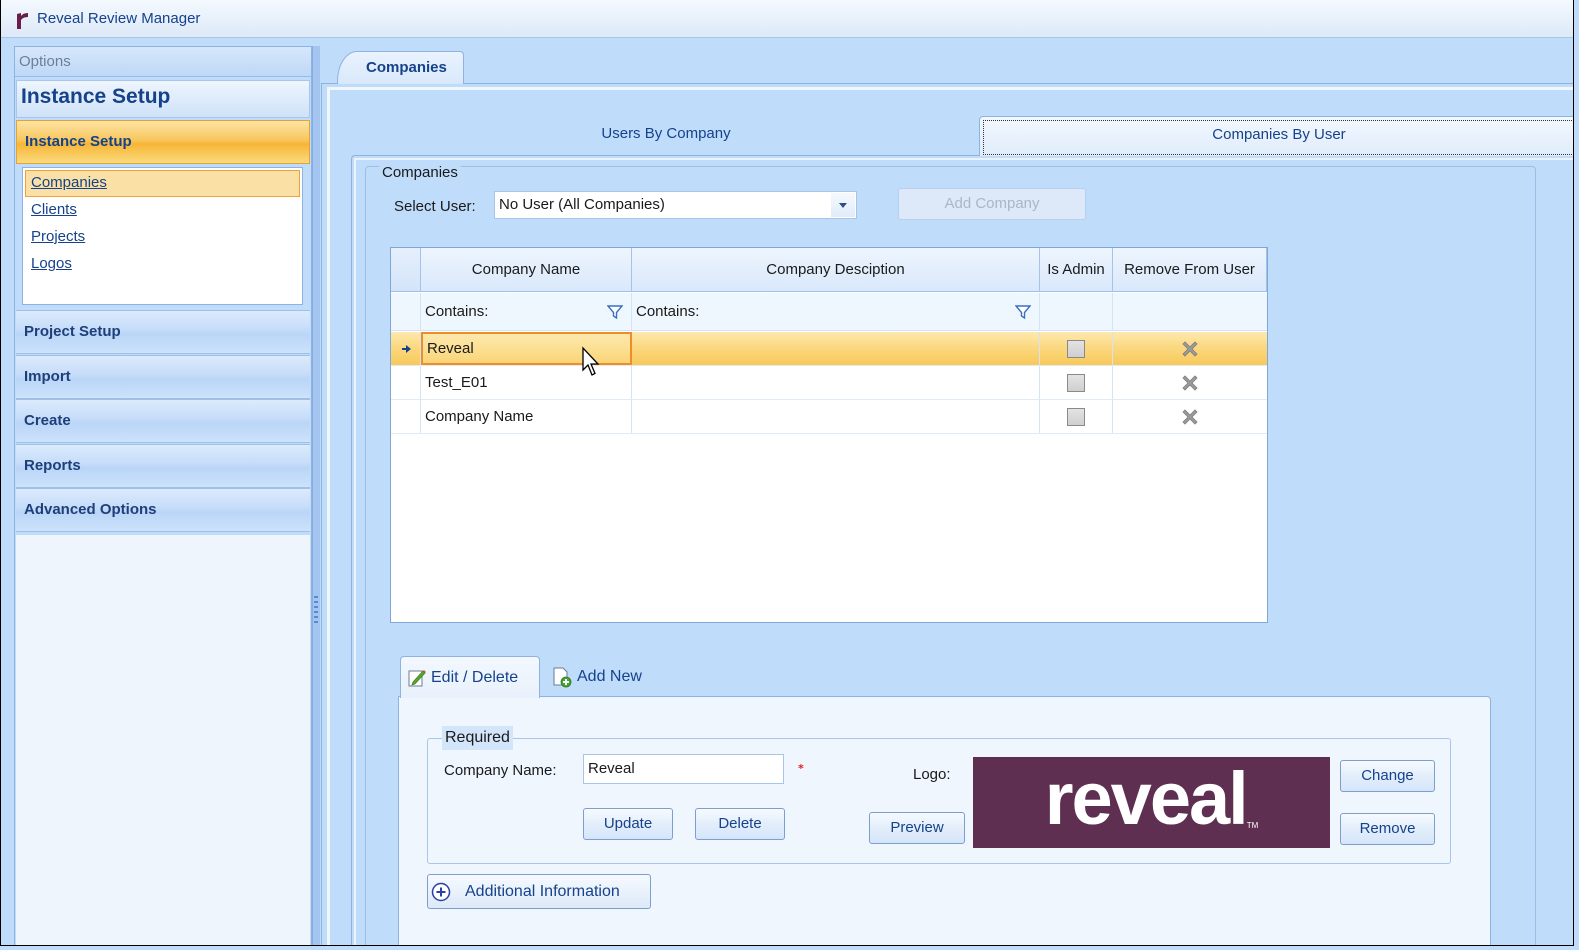 The image size is (1579, 950). What do you see at coordinates (163, 377) in the screenshot?
I see `nav-group-import: Import` at bounding box center [163, 377].